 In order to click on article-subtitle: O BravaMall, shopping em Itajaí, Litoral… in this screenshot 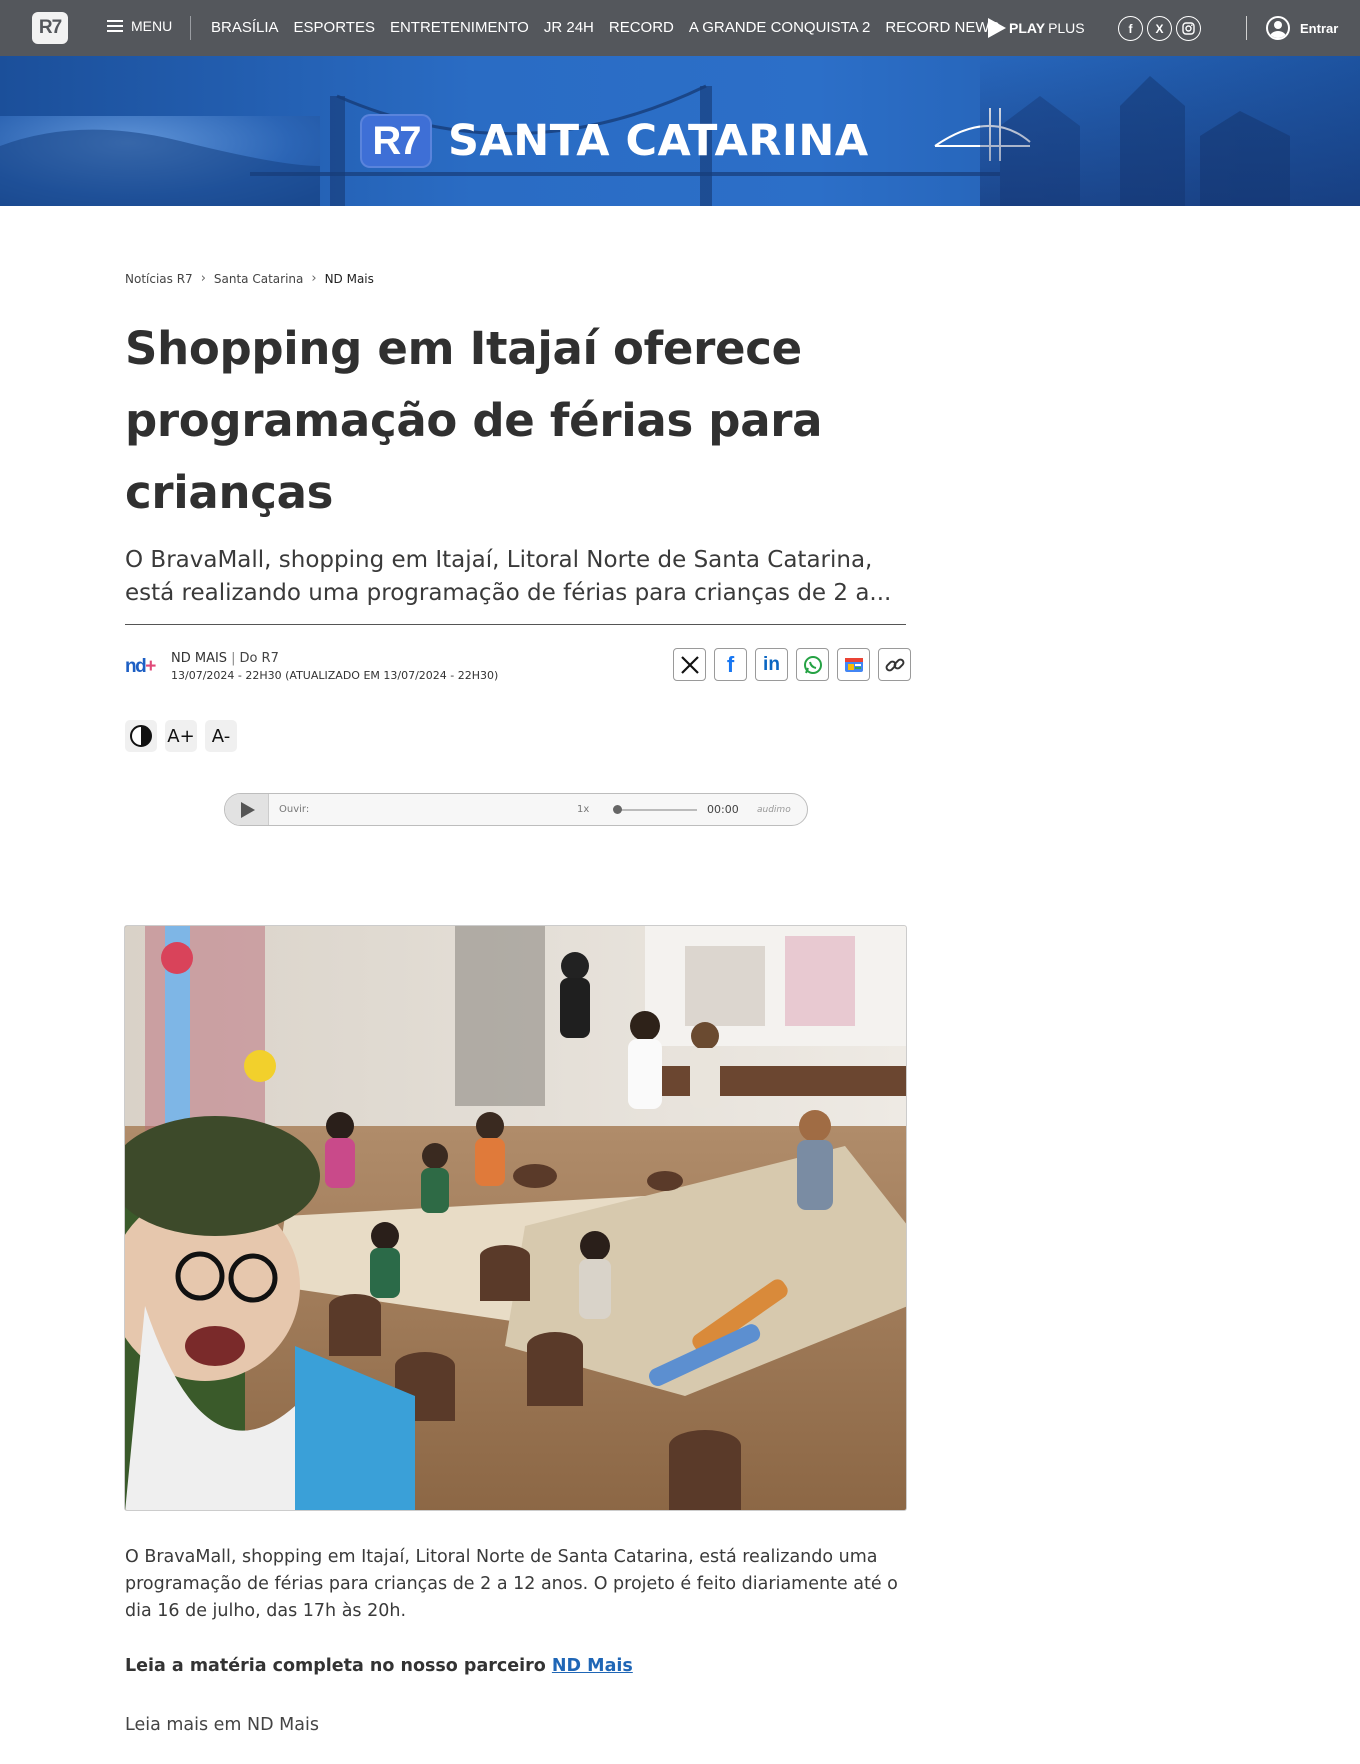, I will do `click(508, 576)`.